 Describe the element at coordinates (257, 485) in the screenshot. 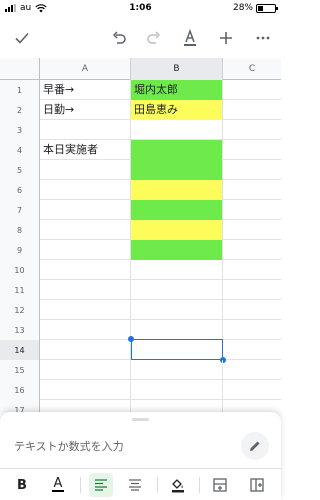

I see `insert-column-icon` at that location.